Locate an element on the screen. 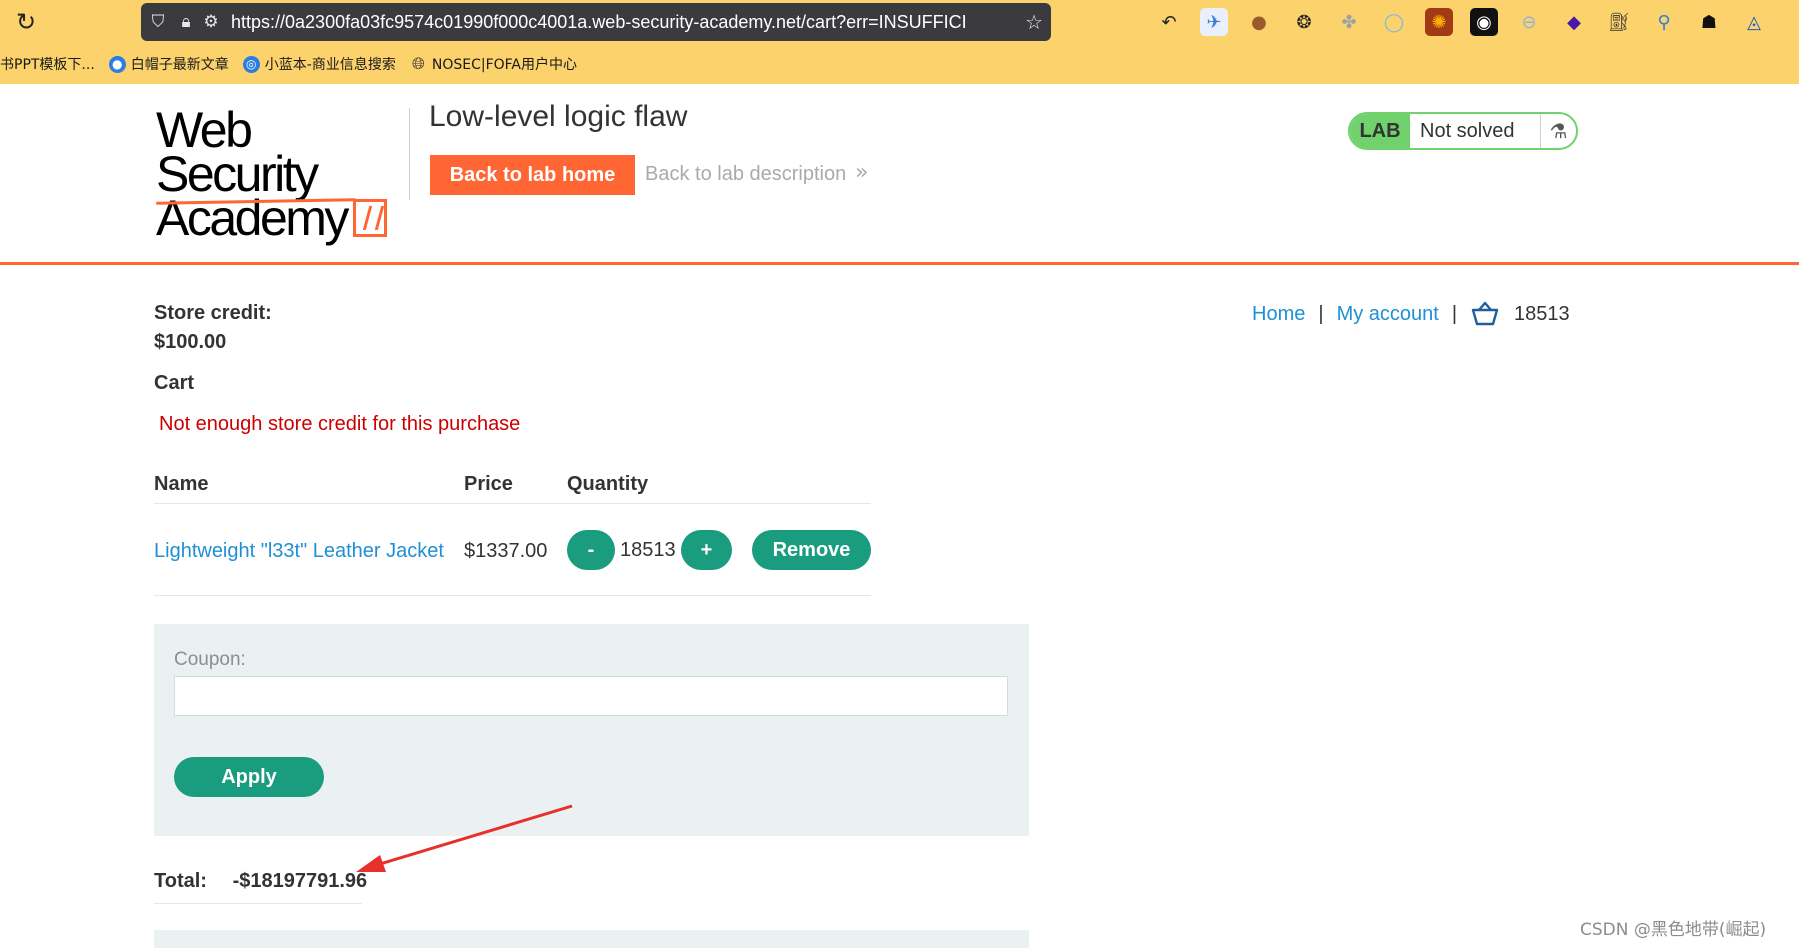 The width and height of the screenshot is (1799, 948). gear-icon: ✺ is located at coordinates (1439, 22).